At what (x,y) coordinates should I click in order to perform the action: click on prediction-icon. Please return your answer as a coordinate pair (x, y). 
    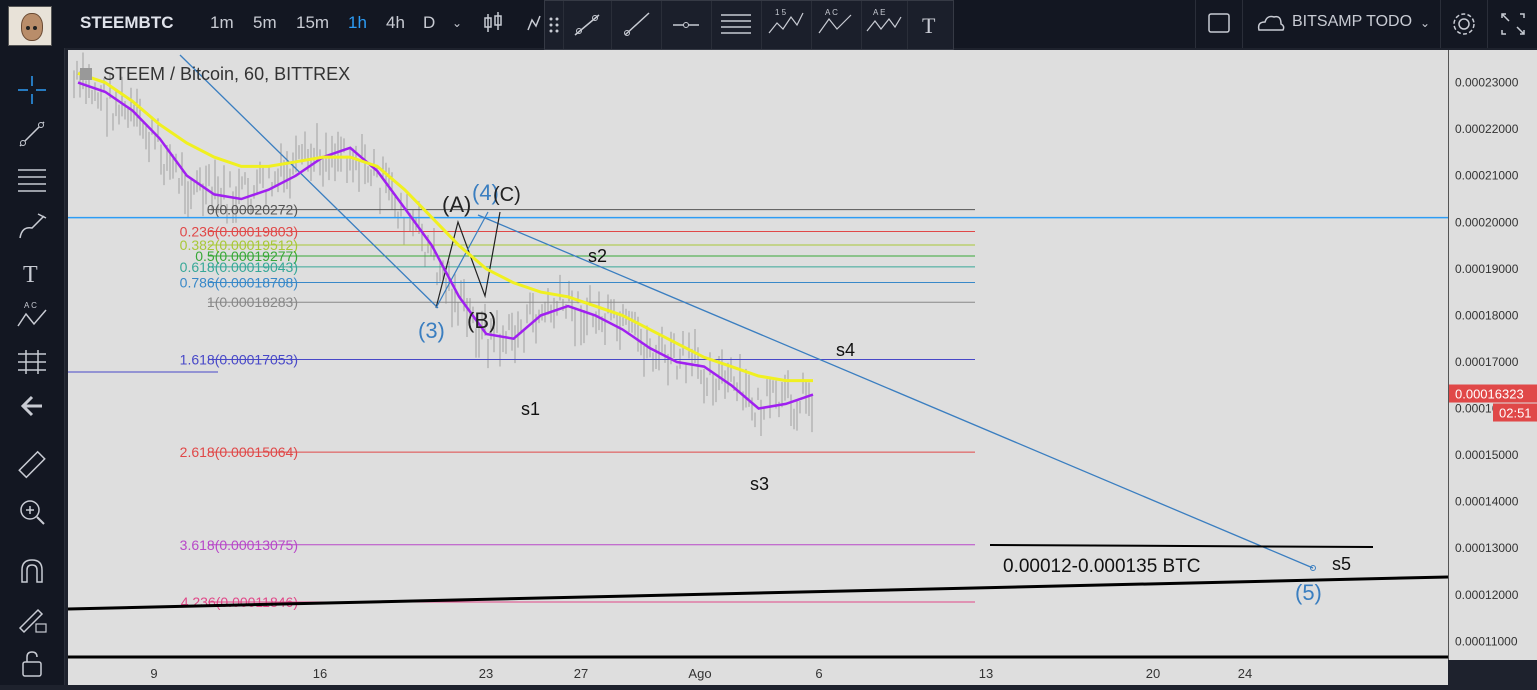
    Looking at the image, I should click on (32, 362).